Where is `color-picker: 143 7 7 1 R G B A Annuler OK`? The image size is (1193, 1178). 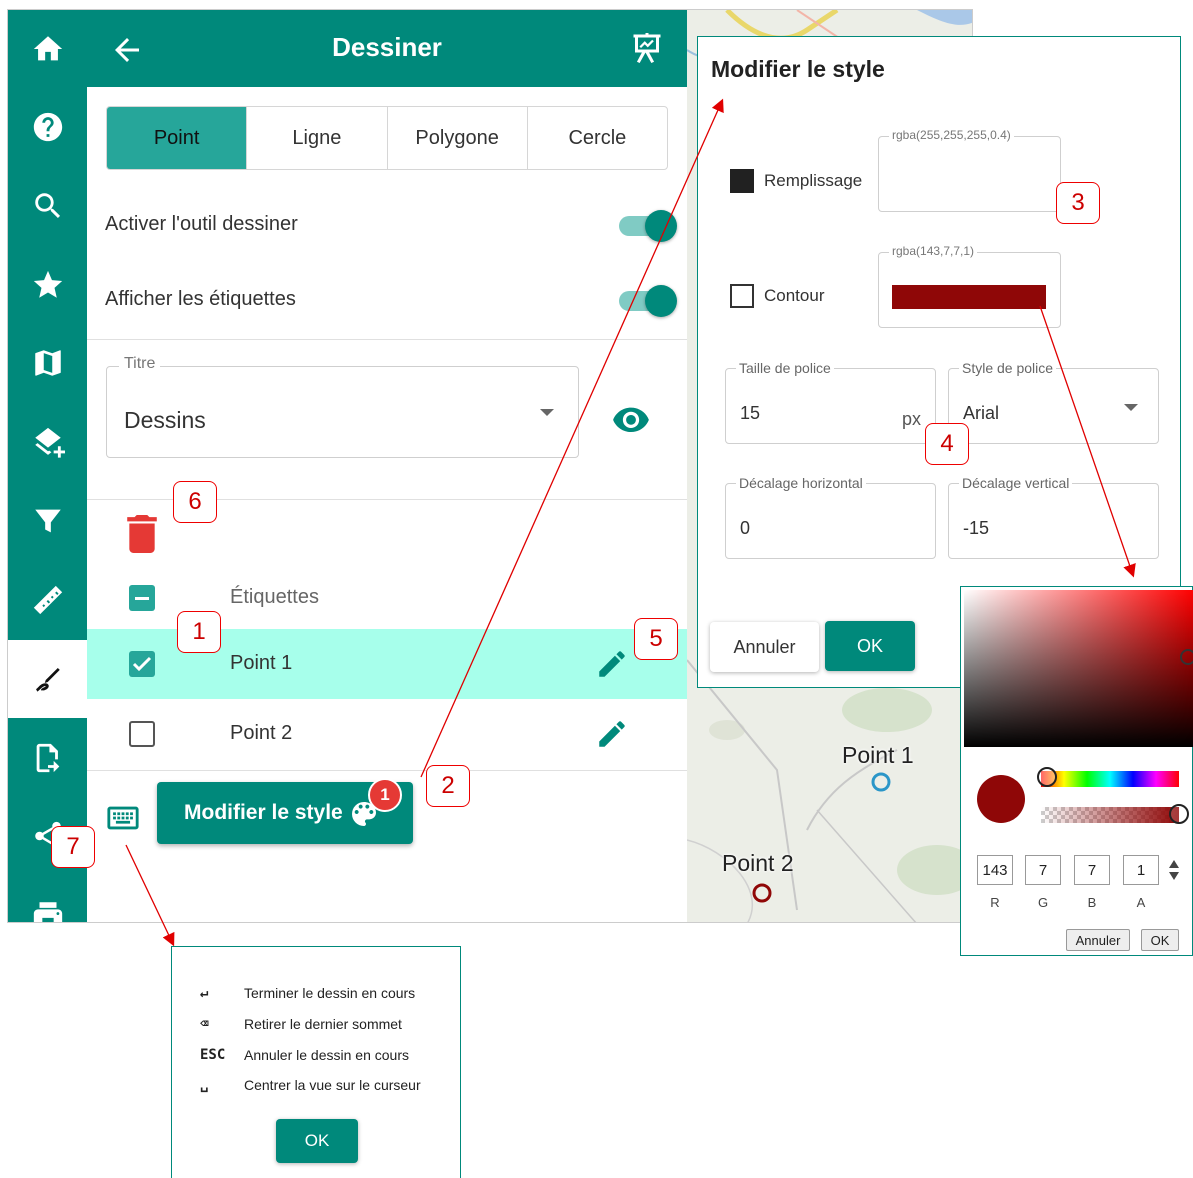 color-picker: 143 7 7 1 R G B A Annuler OK is located at coordinates (1076, 771).